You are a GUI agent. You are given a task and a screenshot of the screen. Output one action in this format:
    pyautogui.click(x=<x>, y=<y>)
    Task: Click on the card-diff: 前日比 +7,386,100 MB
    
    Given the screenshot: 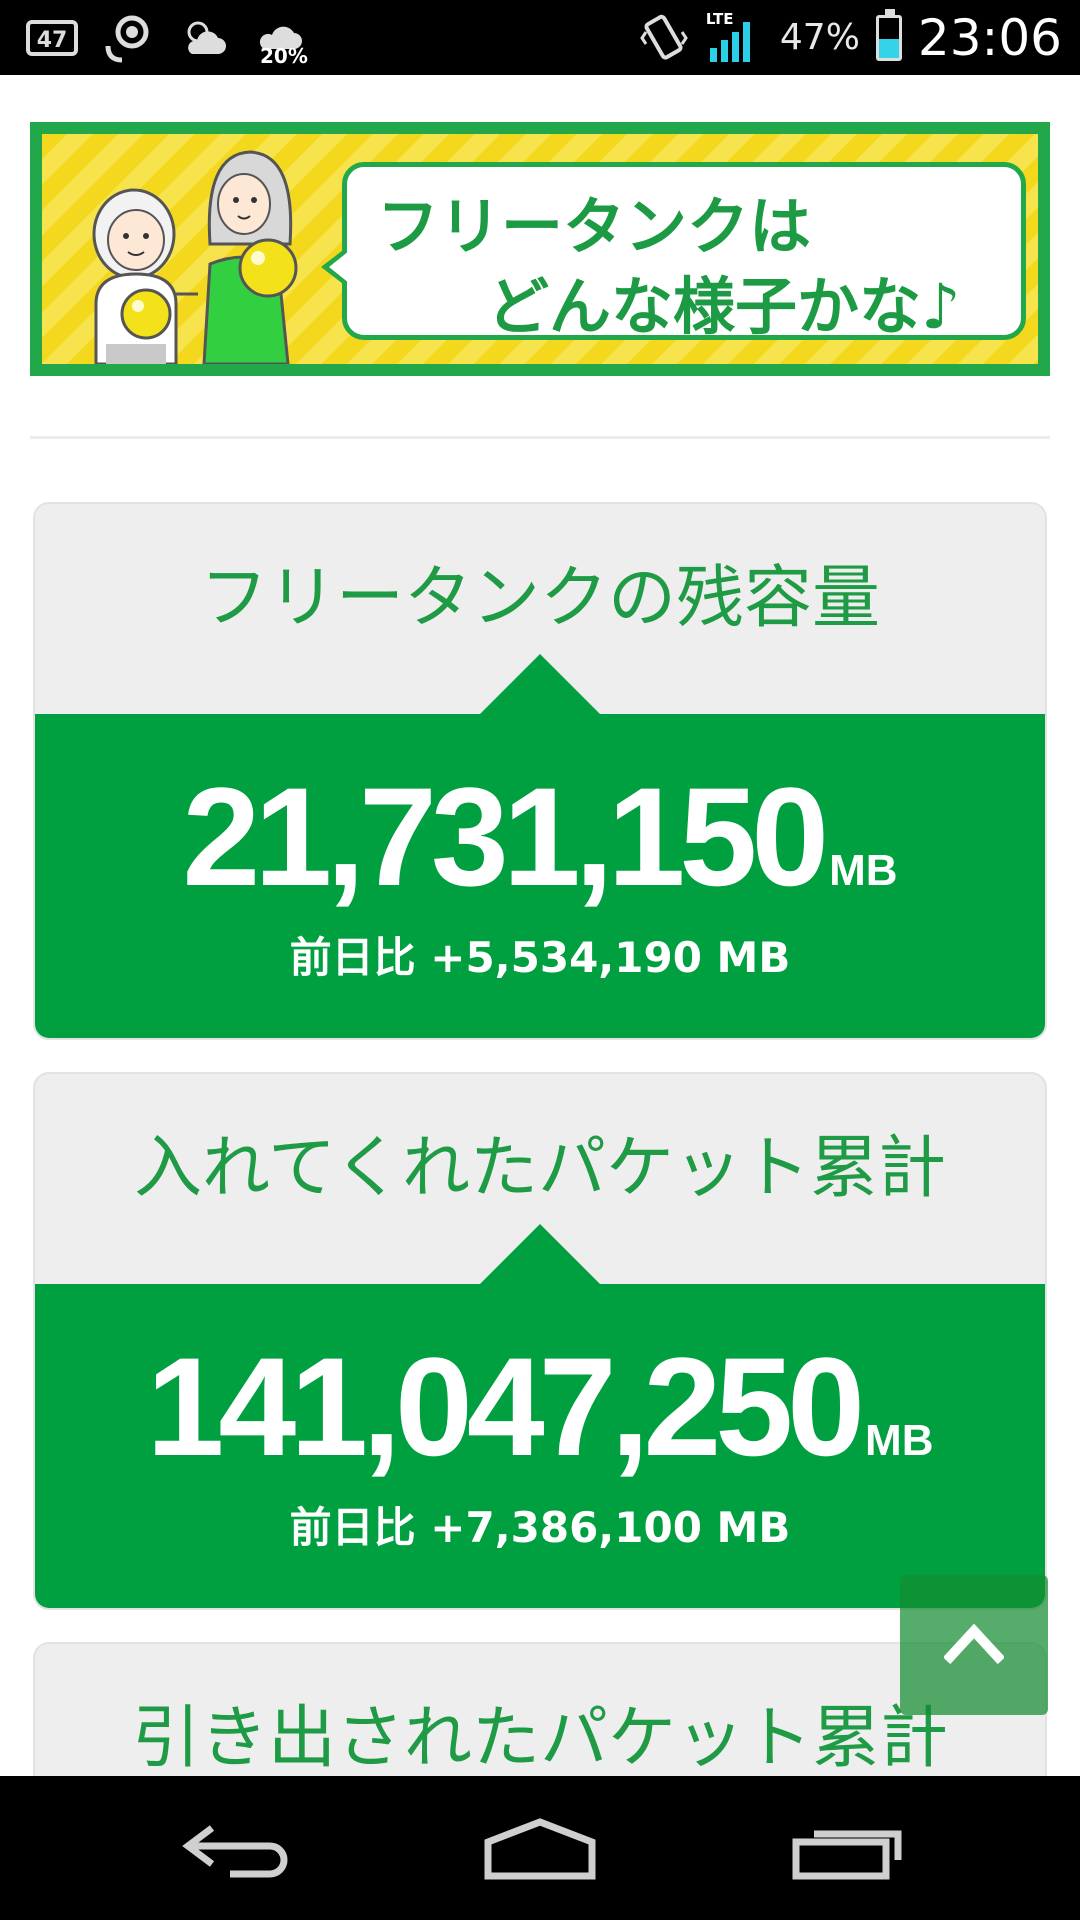 What is the action you would take?
    pyautogui.click(x=540, y=1527)
    